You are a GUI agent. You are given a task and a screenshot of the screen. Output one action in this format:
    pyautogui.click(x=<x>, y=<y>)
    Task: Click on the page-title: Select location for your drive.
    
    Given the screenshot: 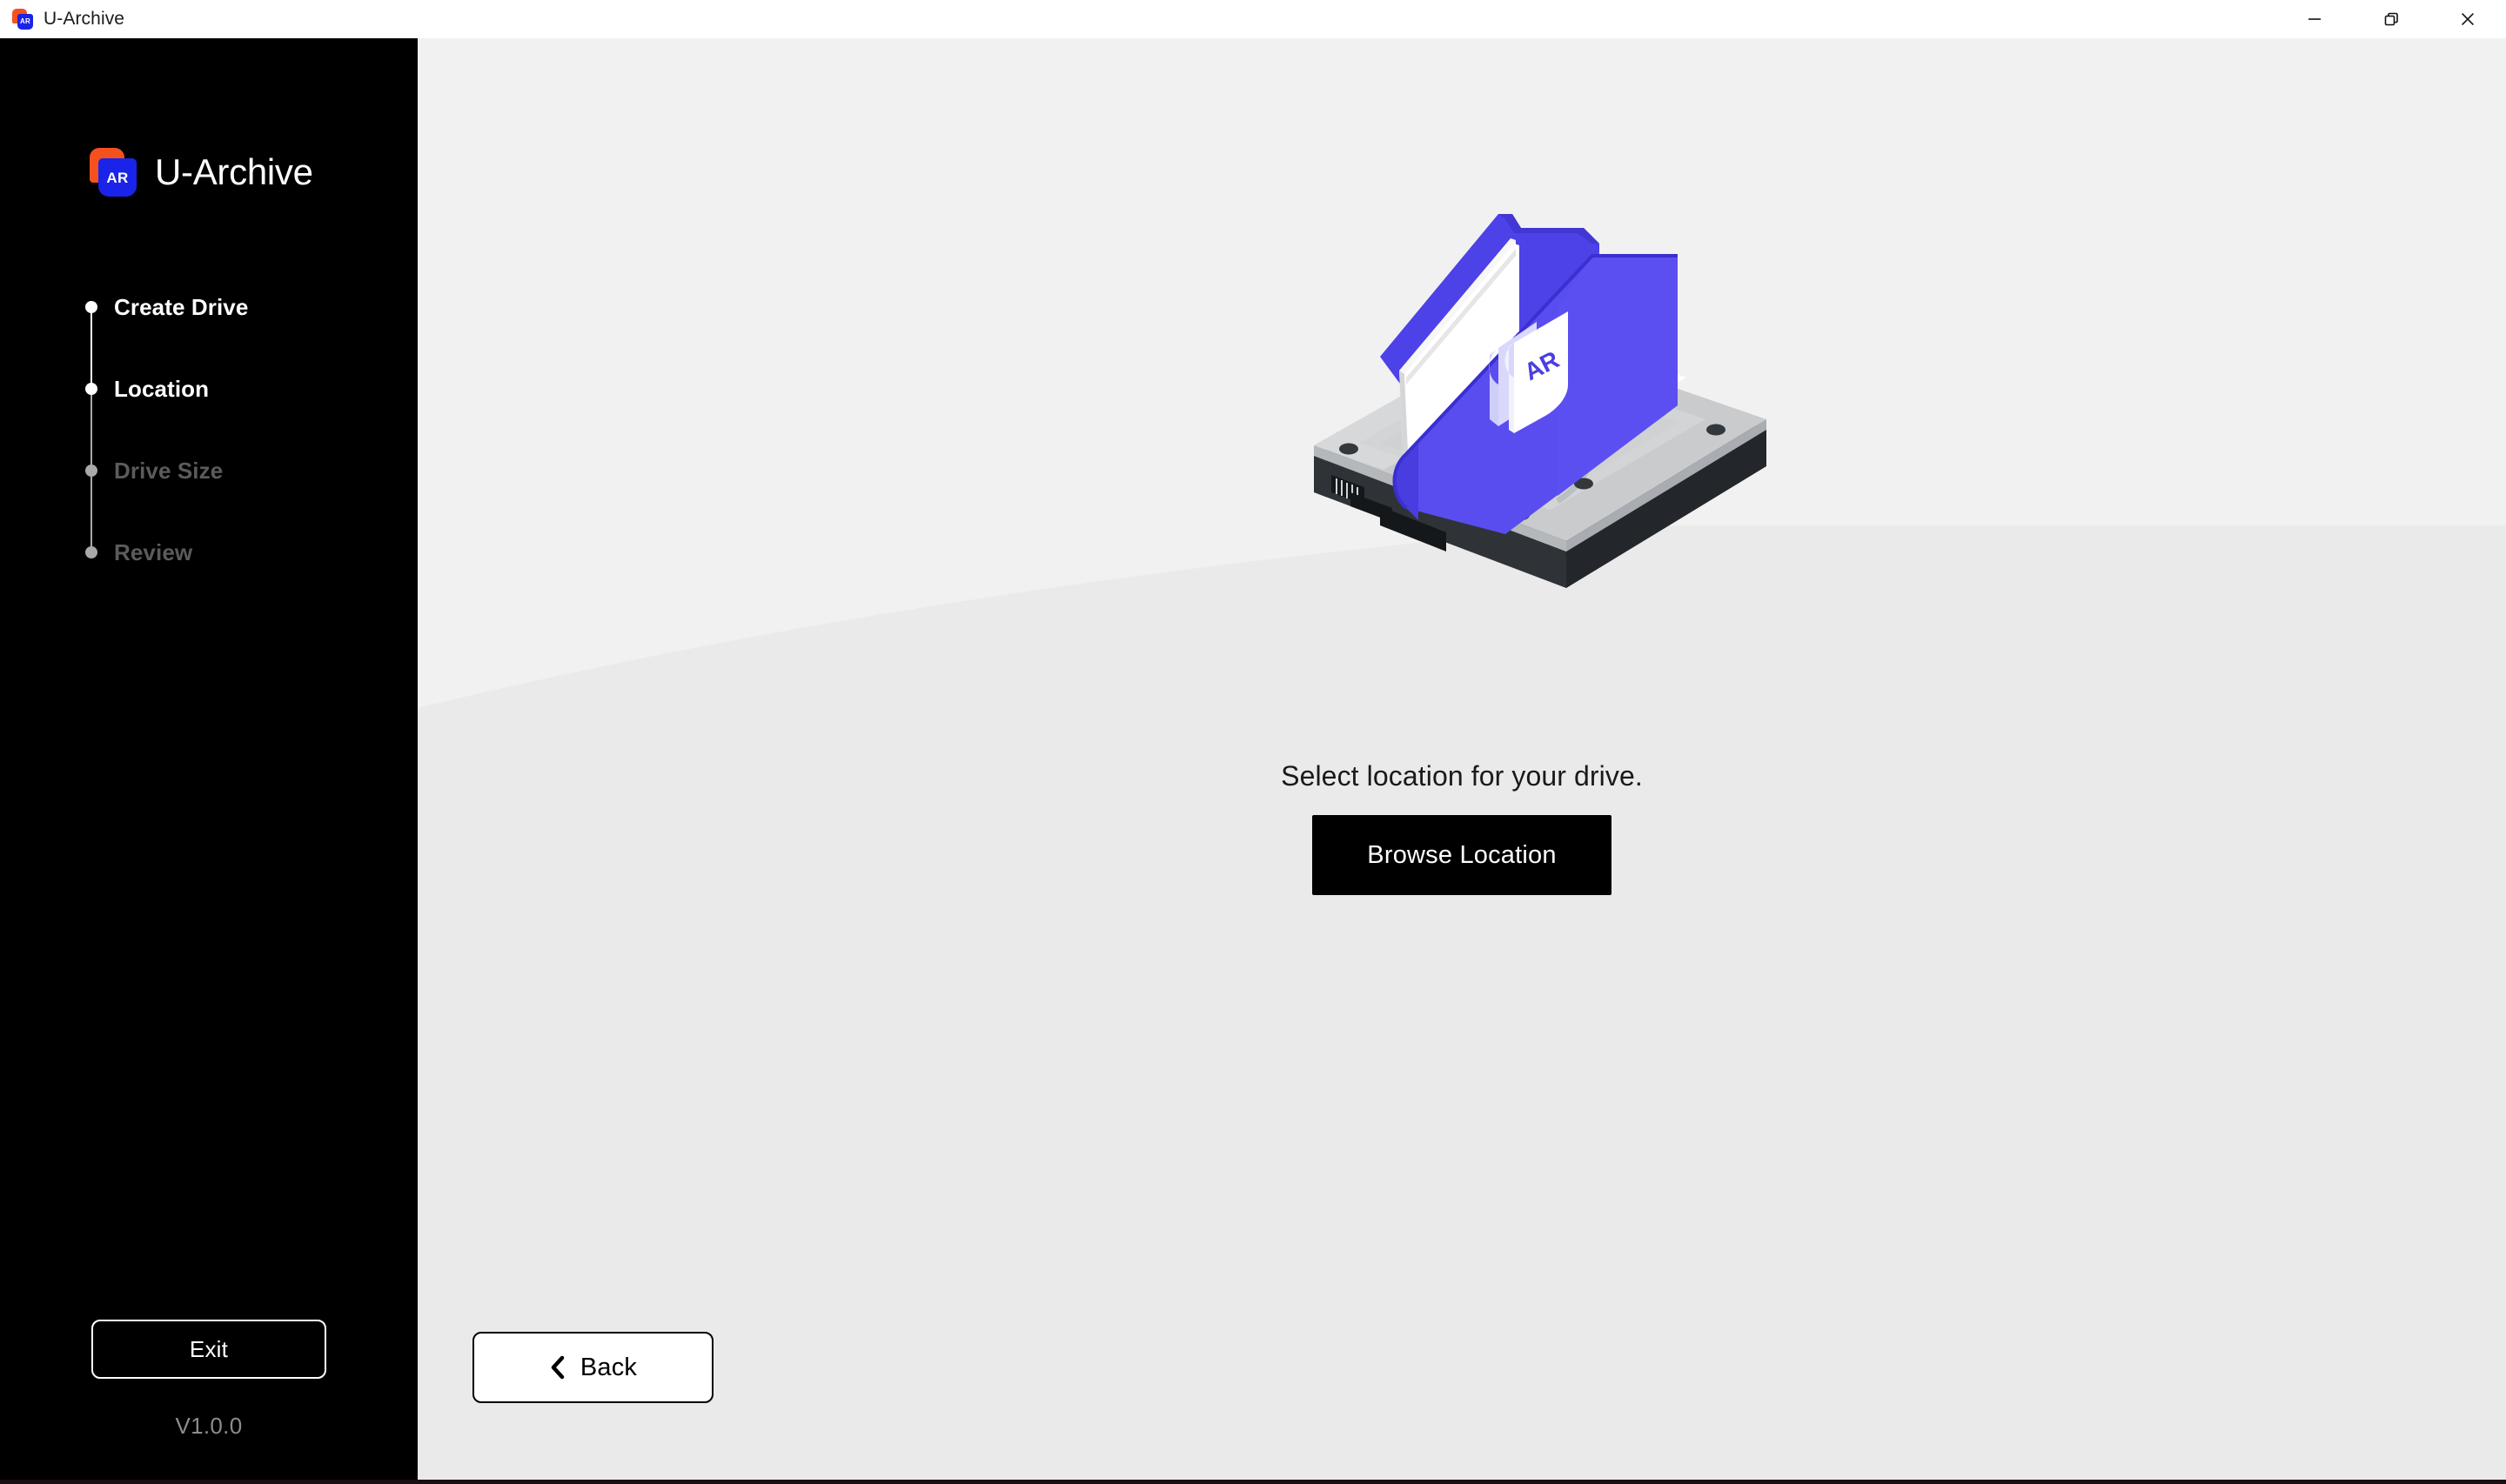 What is the action you would take?
    pyautogui.click(x=1462, y=776)
    